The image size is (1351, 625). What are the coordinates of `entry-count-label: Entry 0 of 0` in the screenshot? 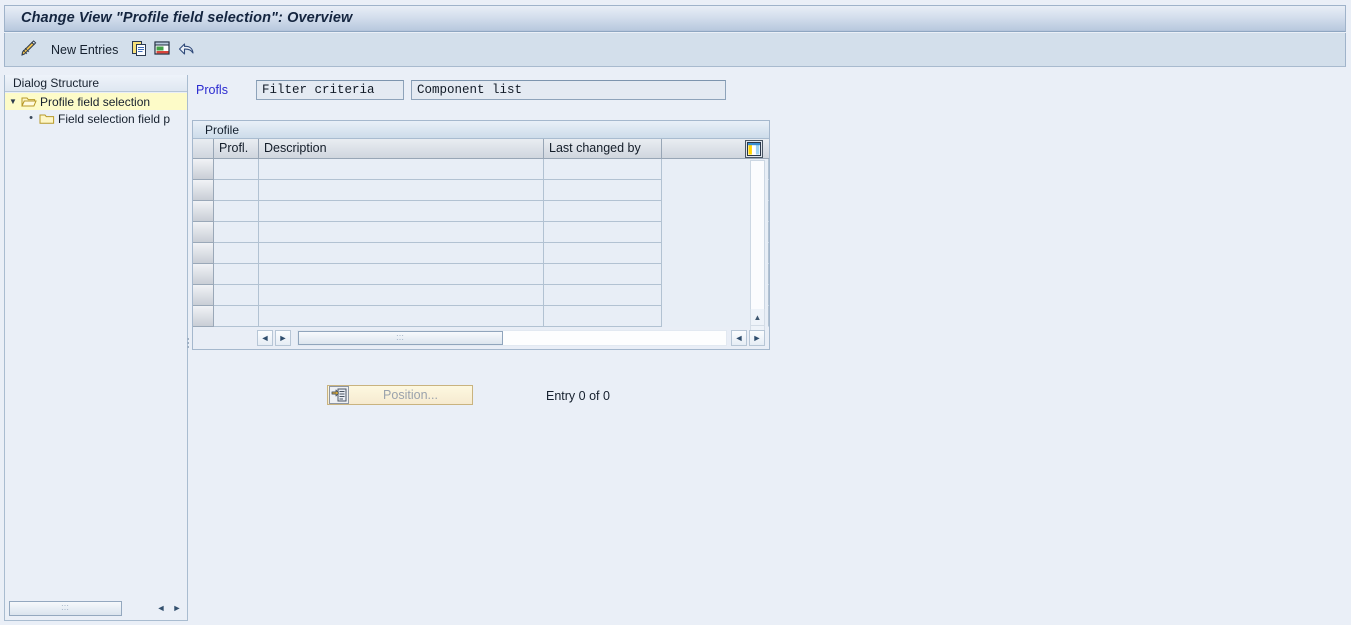 It's located at (578, 396).